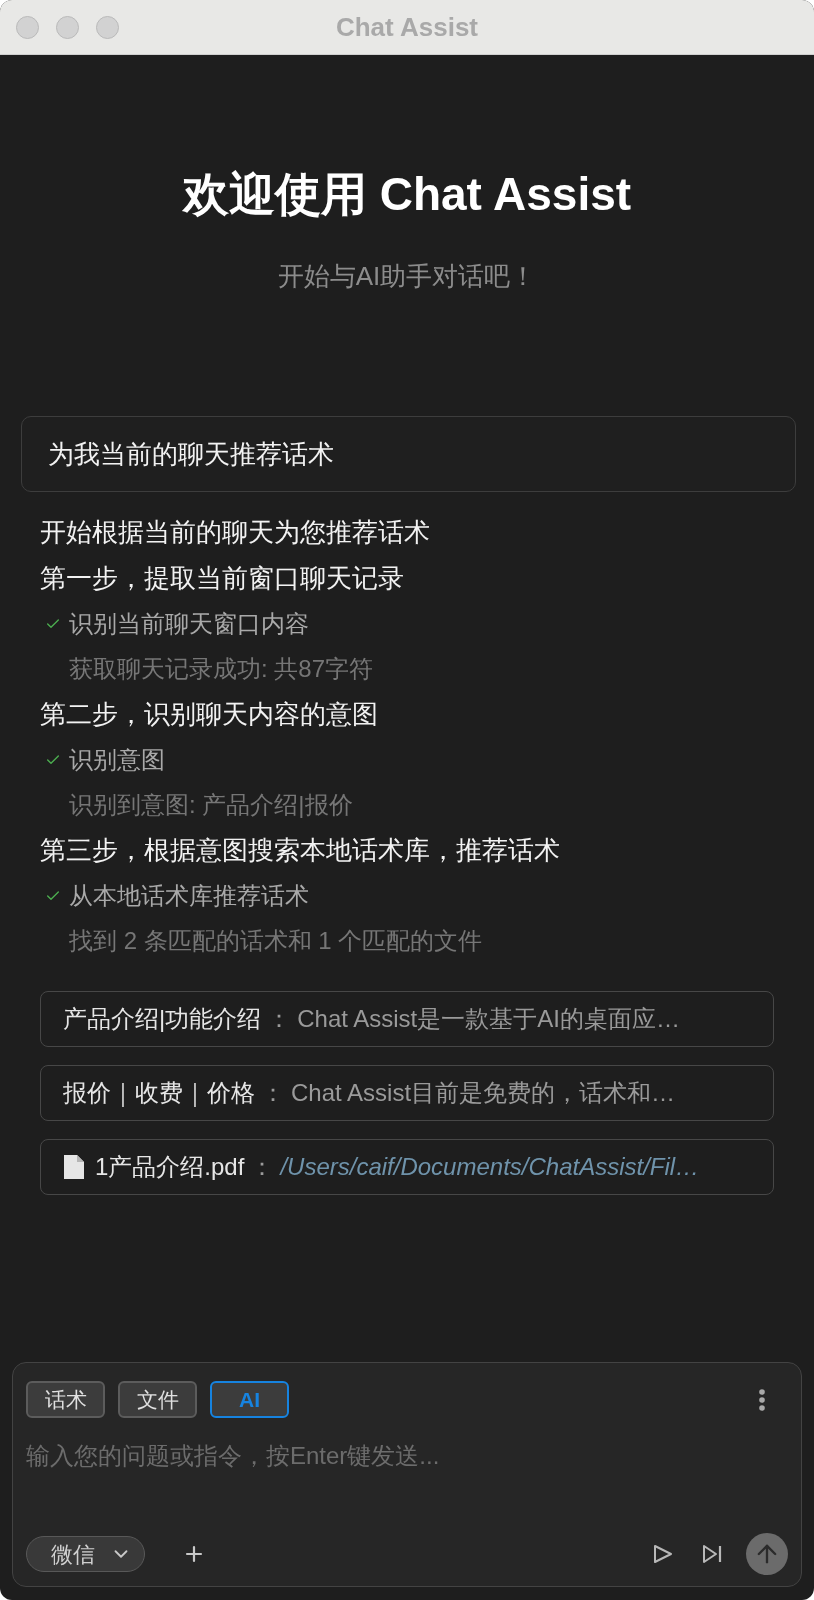  Describe the element at coordinates (222, 578) in the screenshot. I see `step-heading: 第一步，提取当前窗口聊天记录` at that location.